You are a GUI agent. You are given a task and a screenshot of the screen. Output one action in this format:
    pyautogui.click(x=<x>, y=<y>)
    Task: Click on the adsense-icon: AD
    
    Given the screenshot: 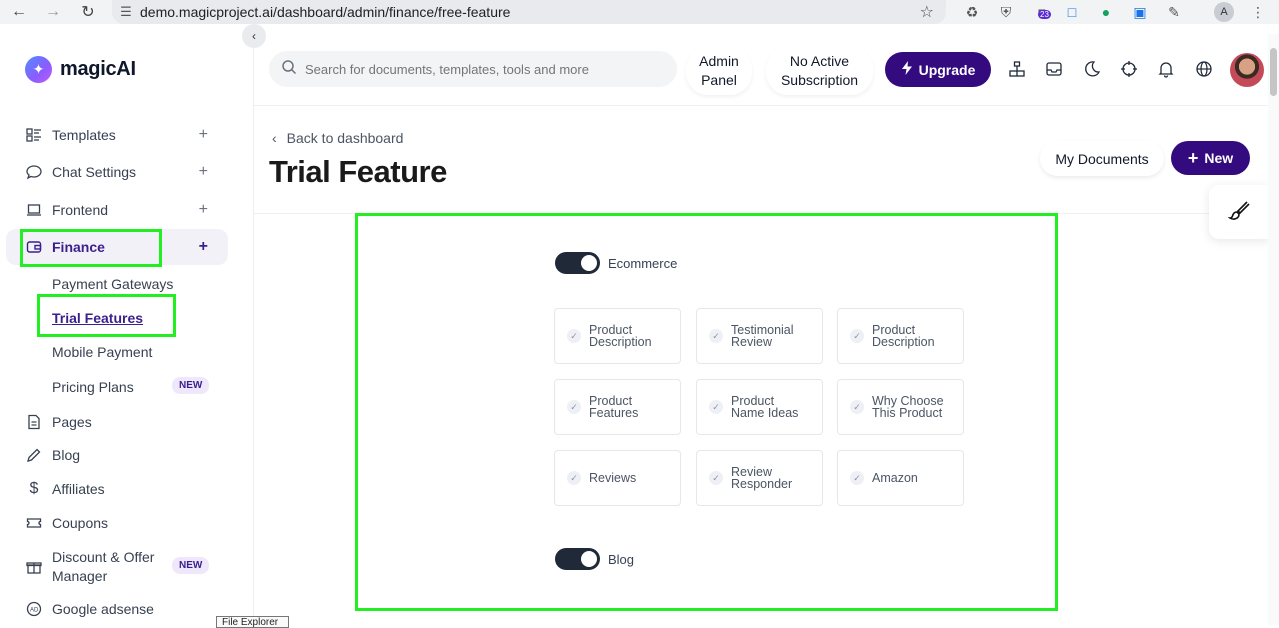 What is the action you would take?
    pyautogui.click(x=34, y=609)
    